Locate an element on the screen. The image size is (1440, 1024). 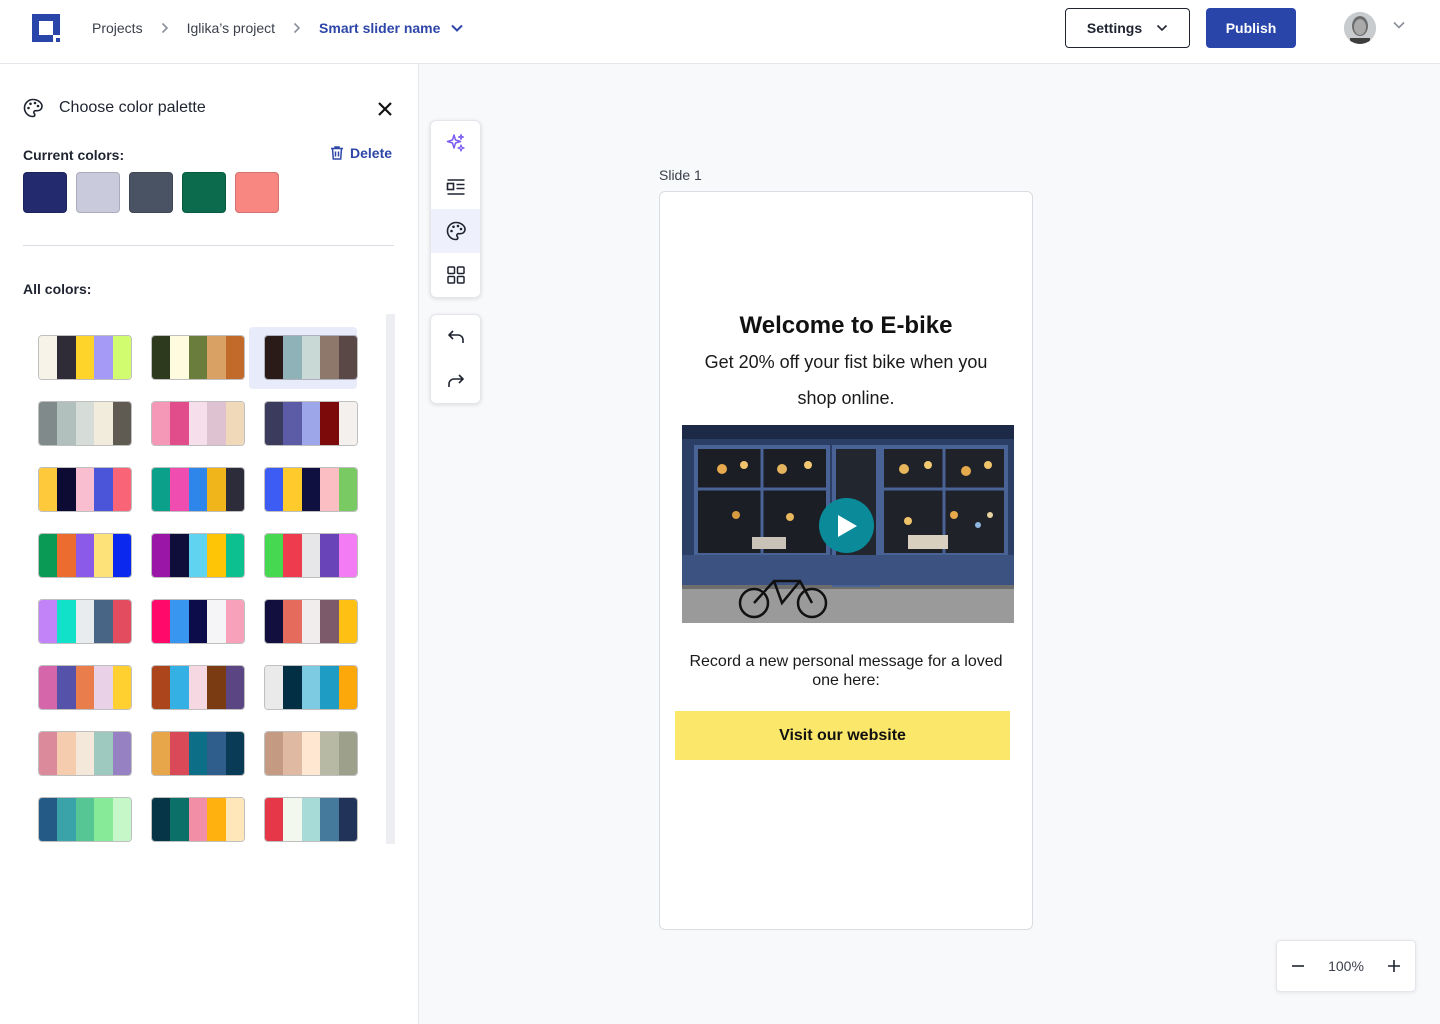
tool-ai is located at coordinates (455, 143).